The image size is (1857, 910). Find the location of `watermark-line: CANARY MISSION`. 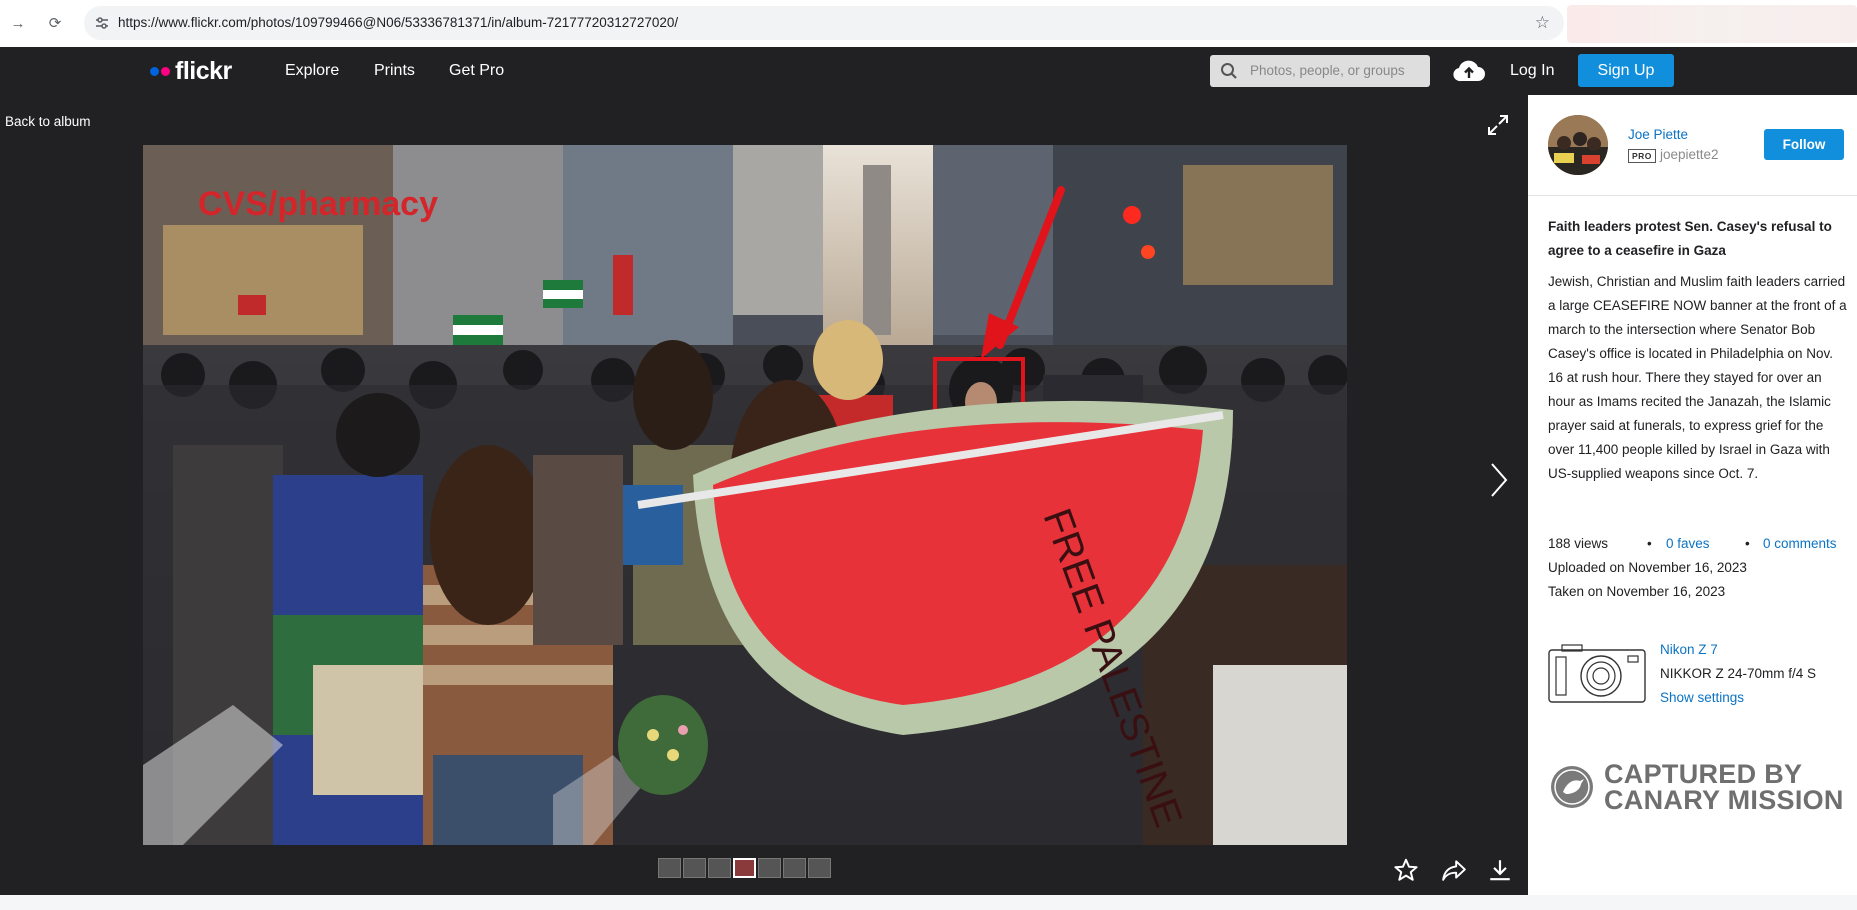

watermark-line: CANARY MISSION is located at coordinates (1724, 800).